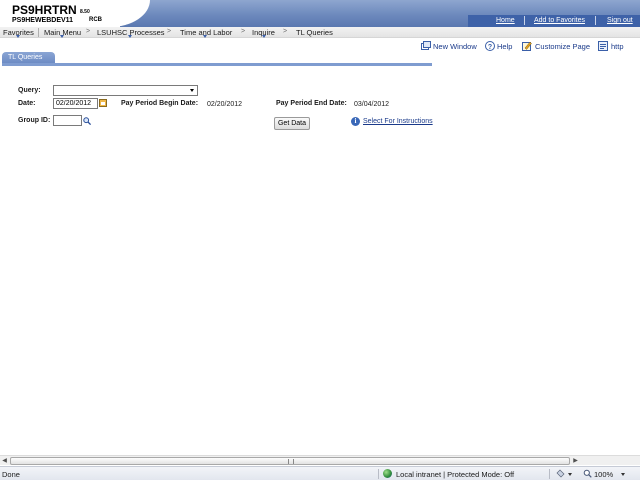 This screenshot has width=640, height=480. What do you see at coordinates (560, 473) in the screenshot?
I see `protected-mode-icon` at bounding box center [560, 473].